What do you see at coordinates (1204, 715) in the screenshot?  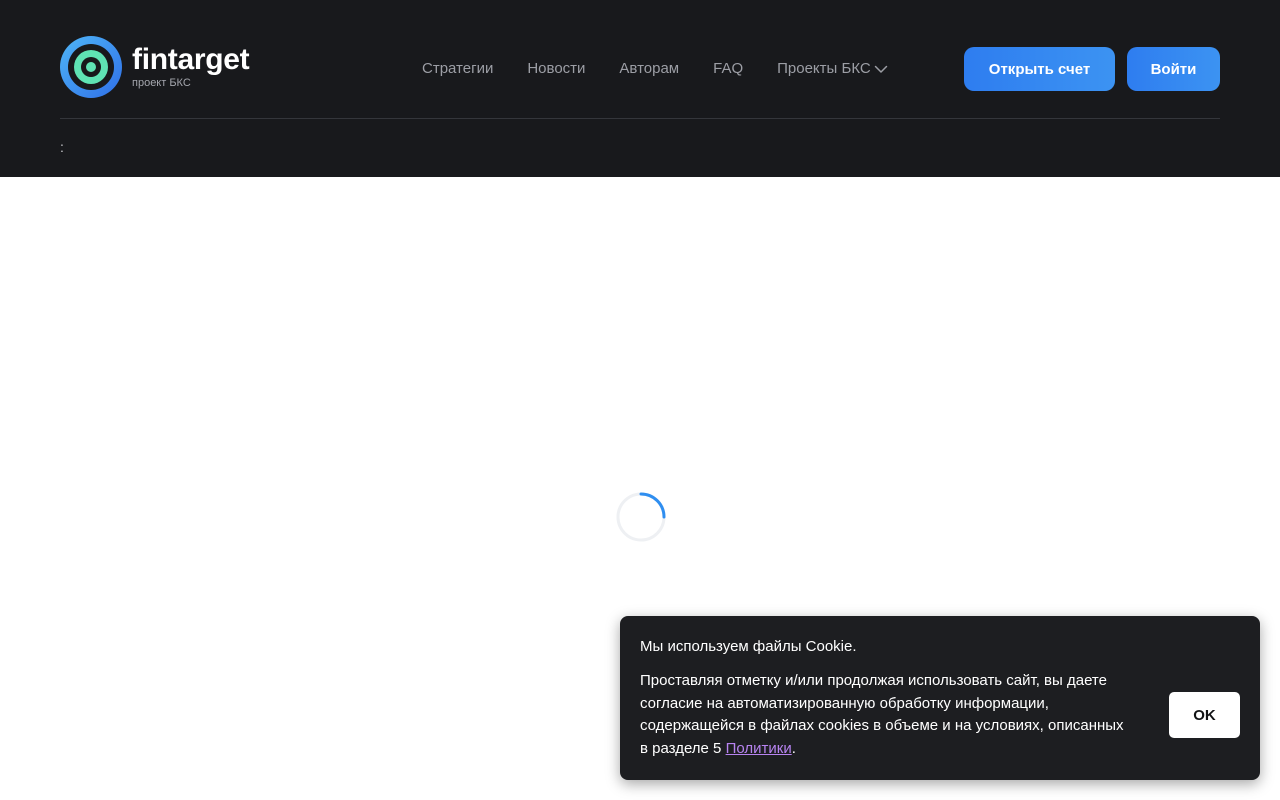 I see `cookie-ok-button: OK` at bounding box center [1204, 715].